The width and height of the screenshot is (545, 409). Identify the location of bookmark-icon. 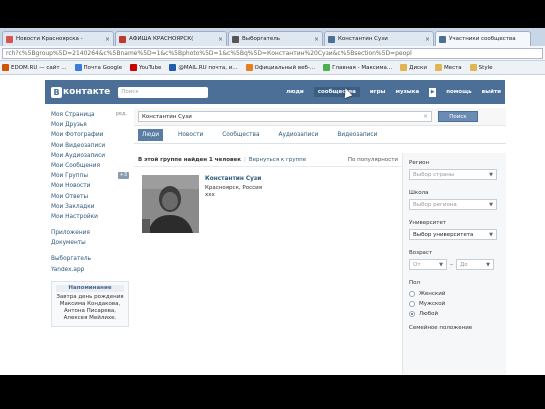
(173, 67).